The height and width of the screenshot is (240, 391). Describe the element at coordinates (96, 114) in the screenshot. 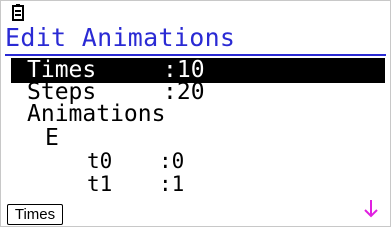

I see `animations-label: Animations` at that location.